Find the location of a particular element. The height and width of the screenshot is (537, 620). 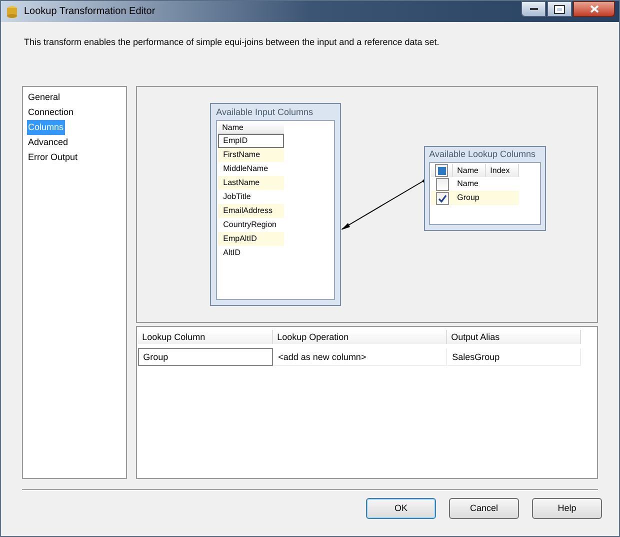

panel-title: Available Input Columns is located at coordinates (265, 112).